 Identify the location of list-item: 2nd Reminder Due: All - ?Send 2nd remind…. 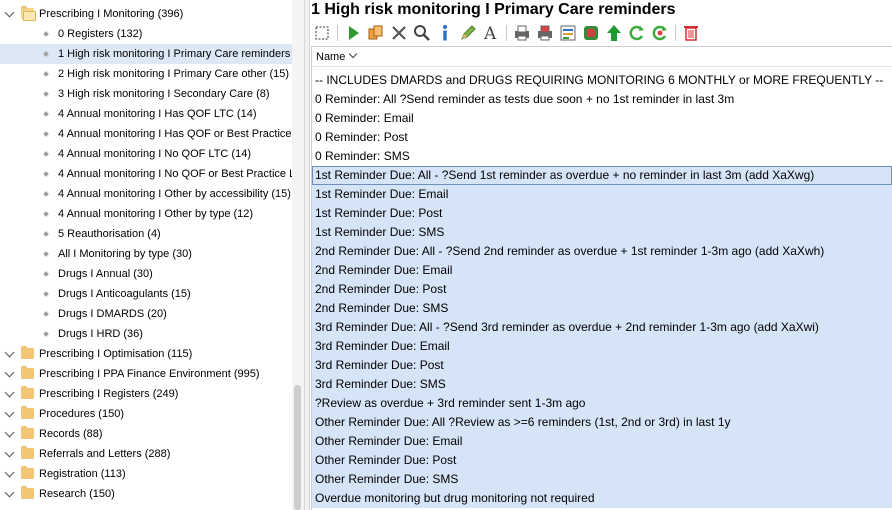
(602, 251).